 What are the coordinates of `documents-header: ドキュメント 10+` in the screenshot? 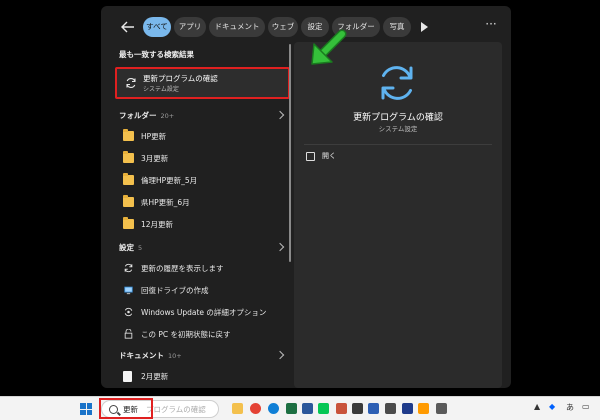 It's located at (150, 355).